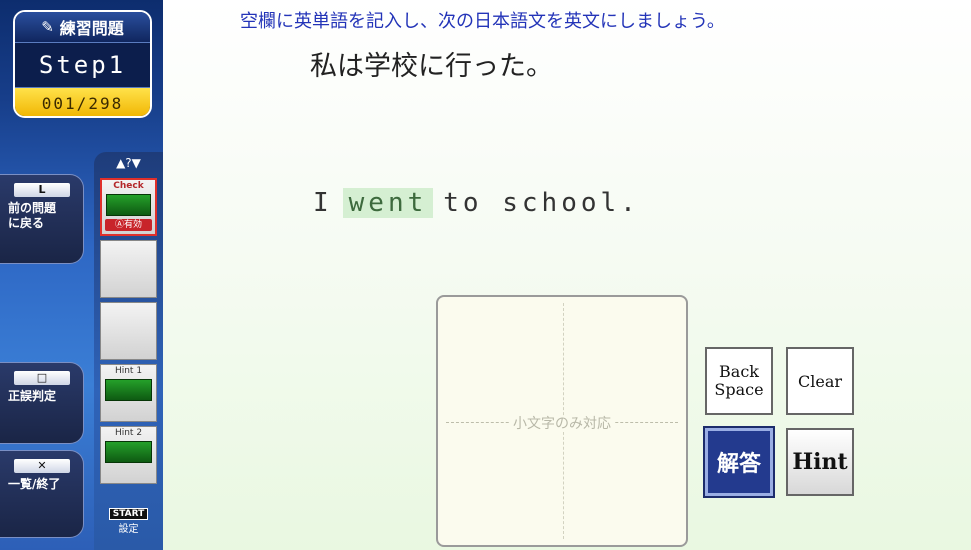  I want to click on handwriting-pad: 小文字のみ対応, so click(562, 421).